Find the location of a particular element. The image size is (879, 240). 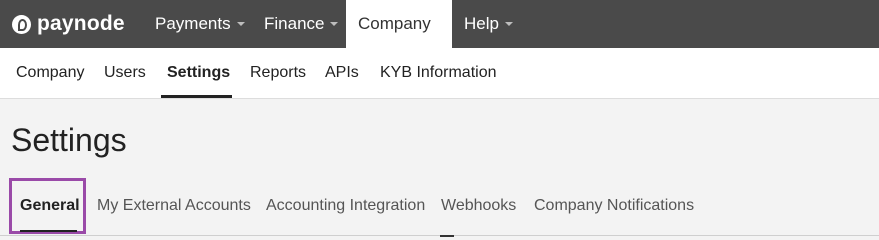

tab-webhooks: Webhooks is located at coordinates (478, 206).